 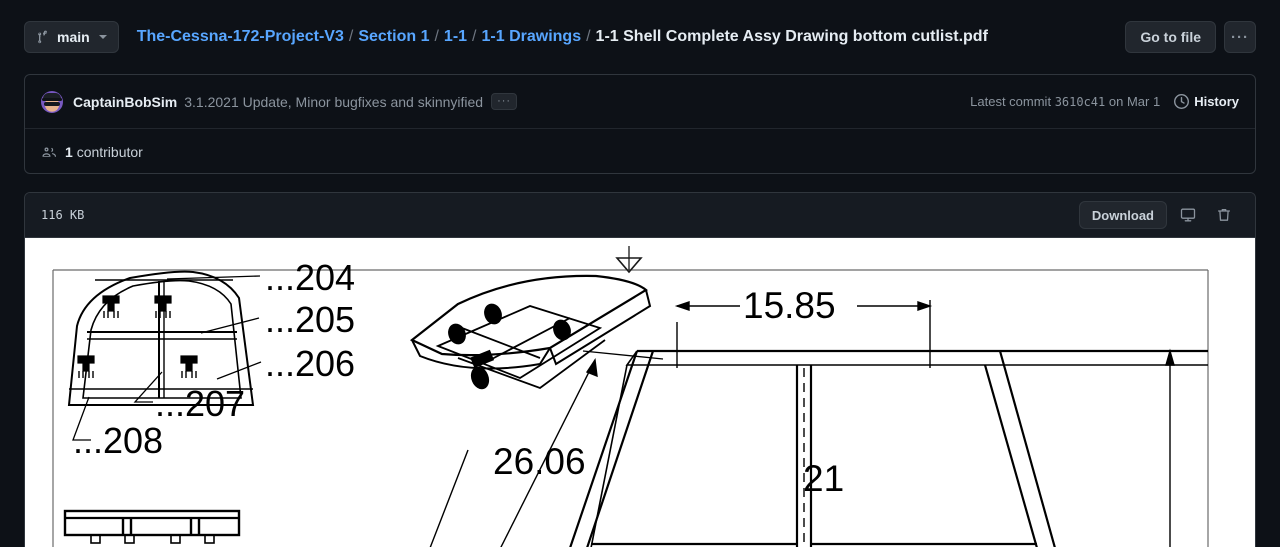 I want to click on header-actions: Go to file ···, so click(x=1190, y=37).